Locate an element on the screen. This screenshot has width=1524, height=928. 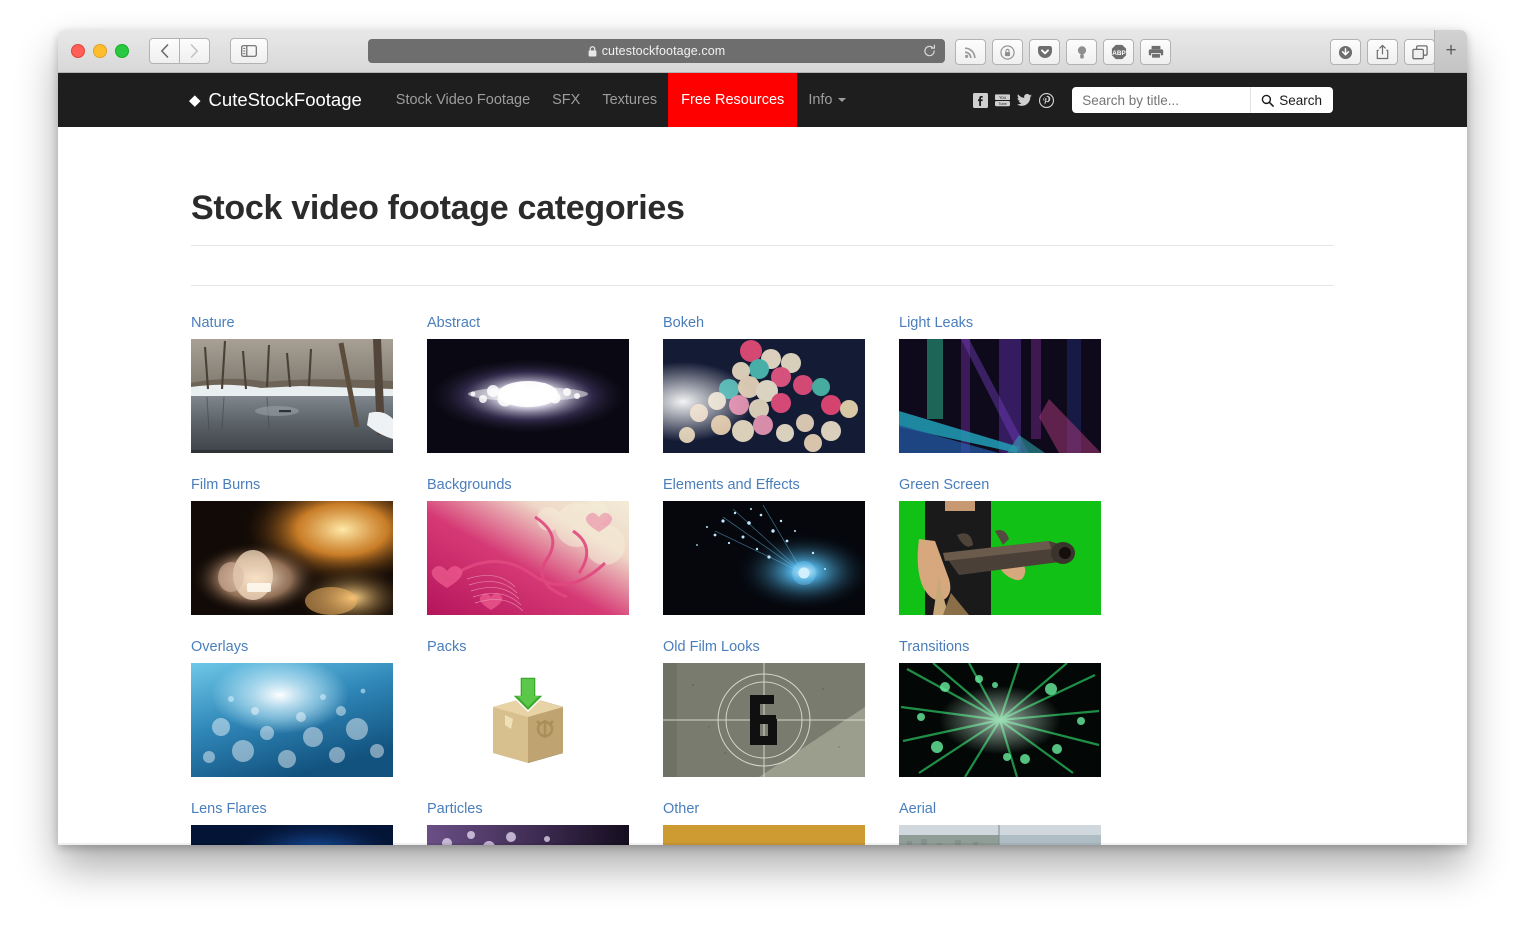
nav-item-sfx: SFX is located at coordinates (566, 100).